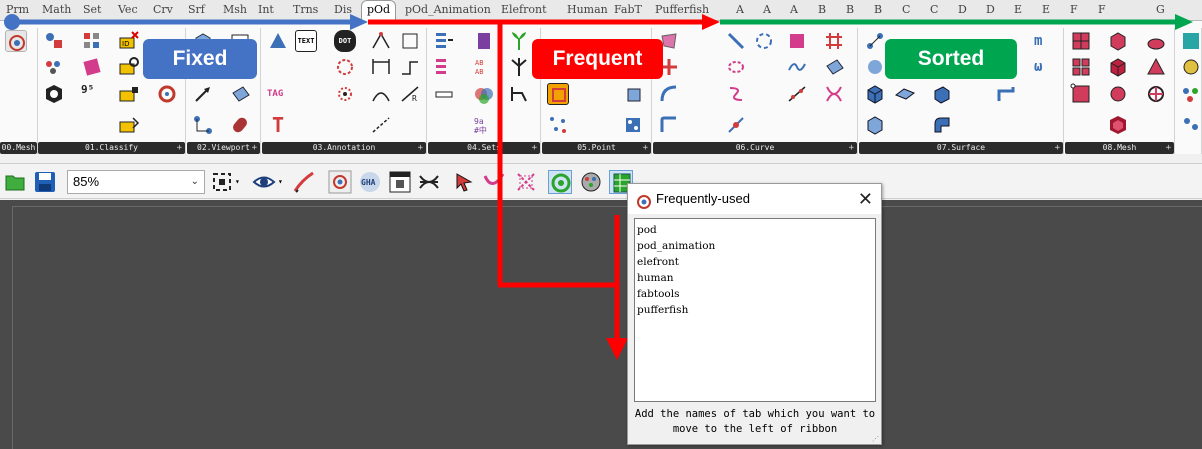 The height and width of the screenshot is (449, 1202). What do you see at coordinates (865, 199) in the screenshot?
I see `close-icon: ✕` at bounding box center [865, 199].